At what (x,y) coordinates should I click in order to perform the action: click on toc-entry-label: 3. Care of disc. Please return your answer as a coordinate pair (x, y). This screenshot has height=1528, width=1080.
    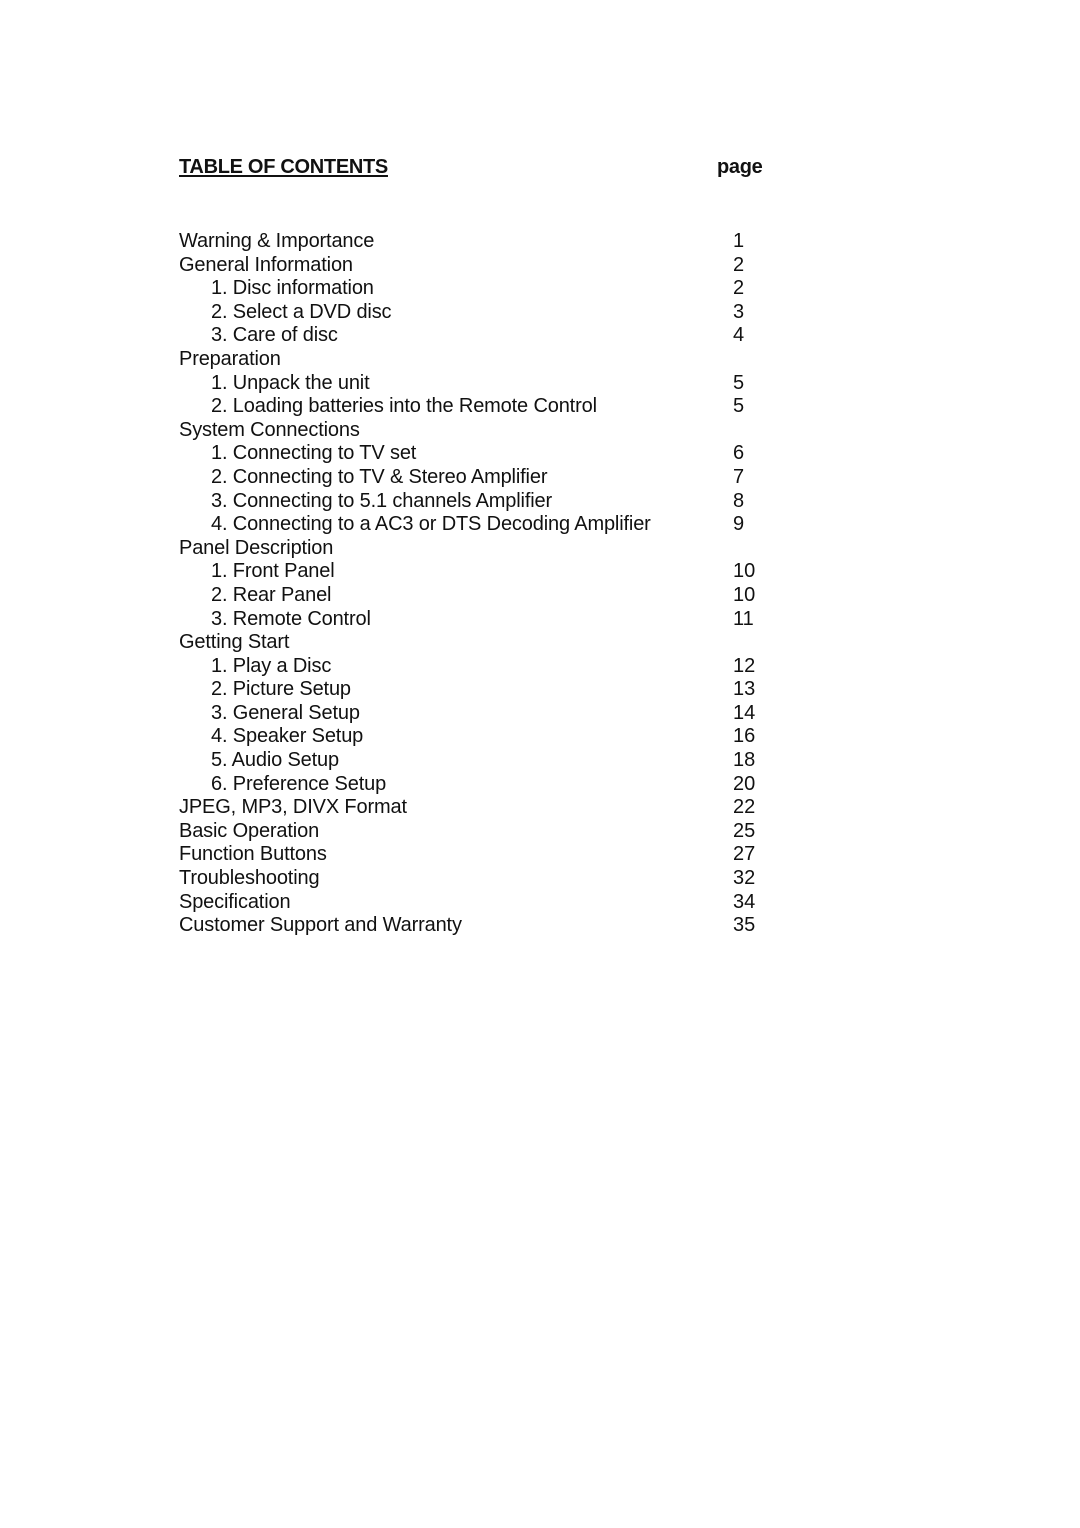
    Looking at the image, I should click on (274, 335).